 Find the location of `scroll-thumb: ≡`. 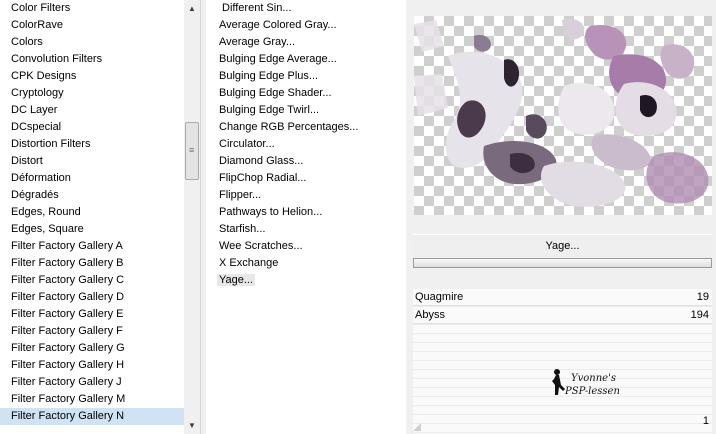

scroll-thumb: ≡ is located at coordinates (192, 151).